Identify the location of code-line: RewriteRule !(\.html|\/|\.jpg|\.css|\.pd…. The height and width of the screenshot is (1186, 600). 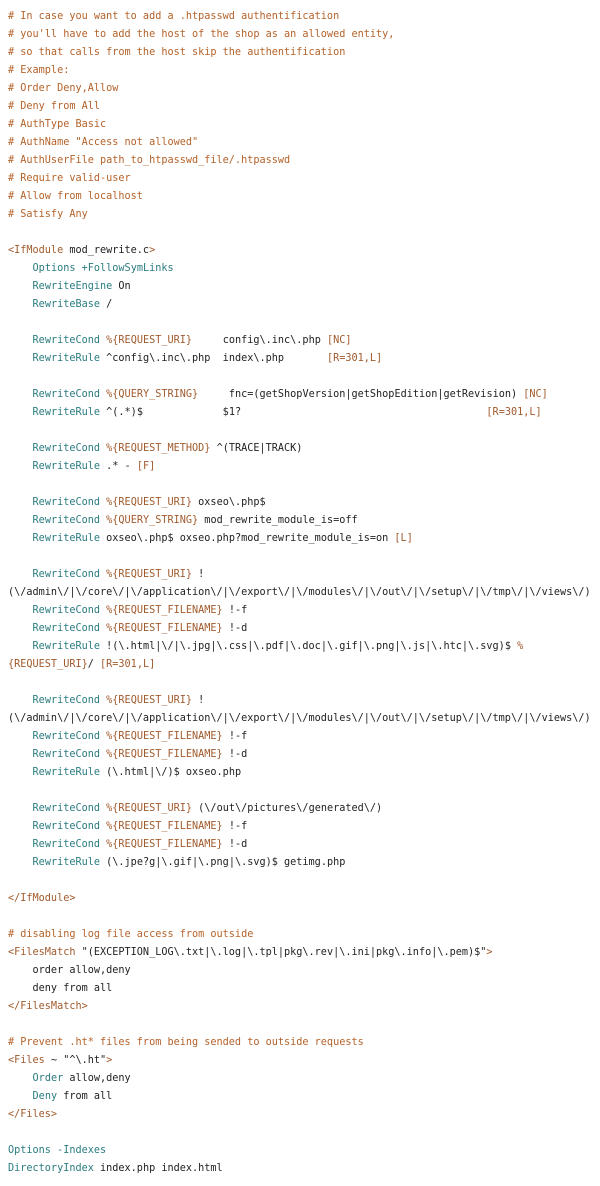
(301, 647).